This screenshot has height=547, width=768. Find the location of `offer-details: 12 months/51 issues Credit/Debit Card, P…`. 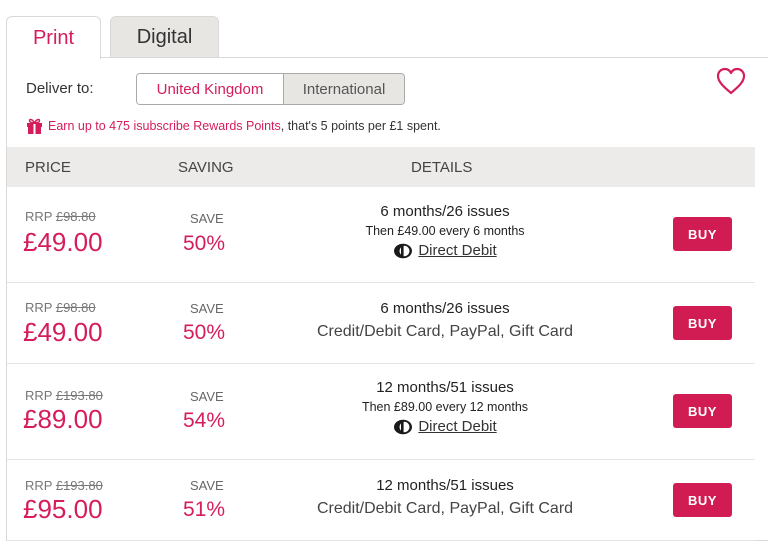

offer-details: 12 months/51 issues Credit/Debit Card, P… is located at coordinates (445, 497).